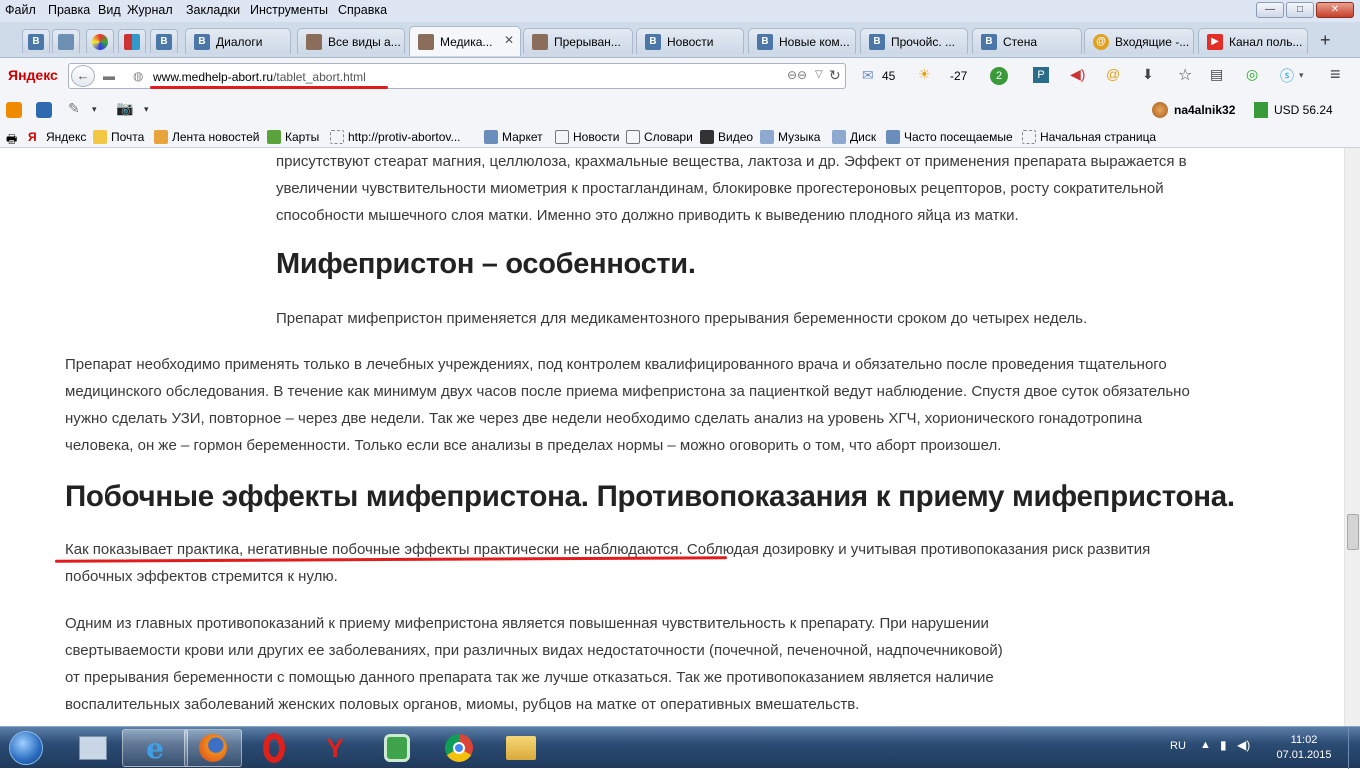  What do you see at coordinates (74, 108) in the screenshot?
I see `pencil-icon: ✎` at bounding box center [74, 108].